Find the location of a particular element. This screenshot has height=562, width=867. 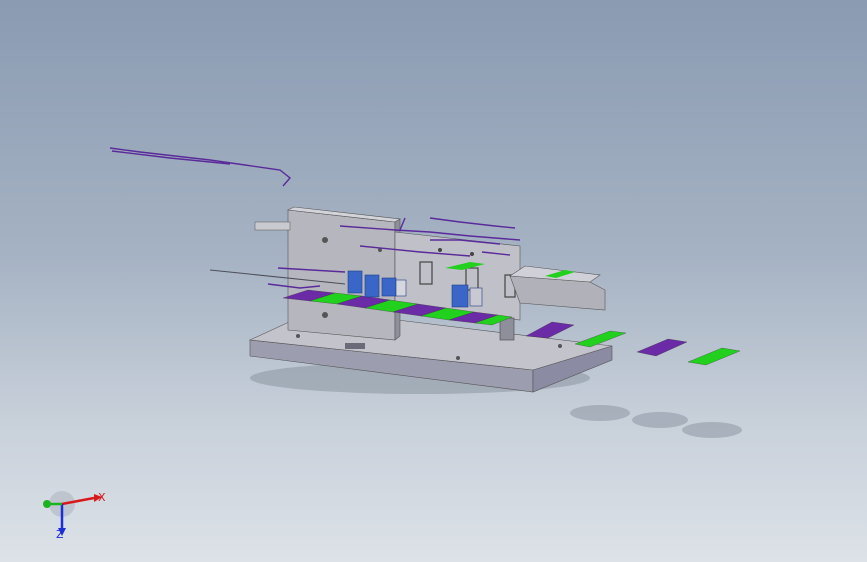

triad-x-label: X is located at coordinates (102, 497).